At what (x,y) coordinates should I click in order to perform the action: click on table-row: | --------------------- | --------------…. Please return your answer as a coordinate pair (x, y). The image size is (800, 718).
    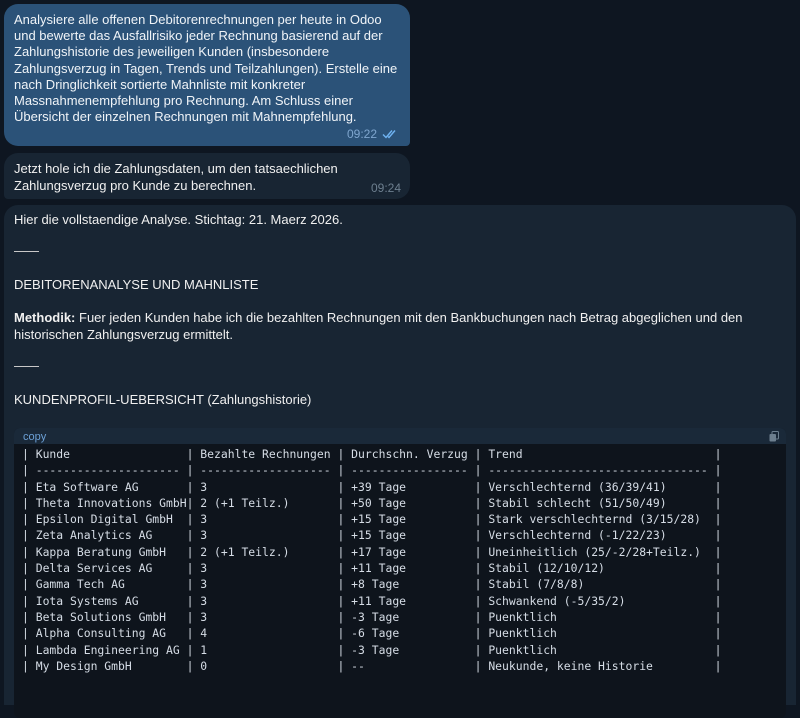
    Looking at the image, I should click on (372, 470).